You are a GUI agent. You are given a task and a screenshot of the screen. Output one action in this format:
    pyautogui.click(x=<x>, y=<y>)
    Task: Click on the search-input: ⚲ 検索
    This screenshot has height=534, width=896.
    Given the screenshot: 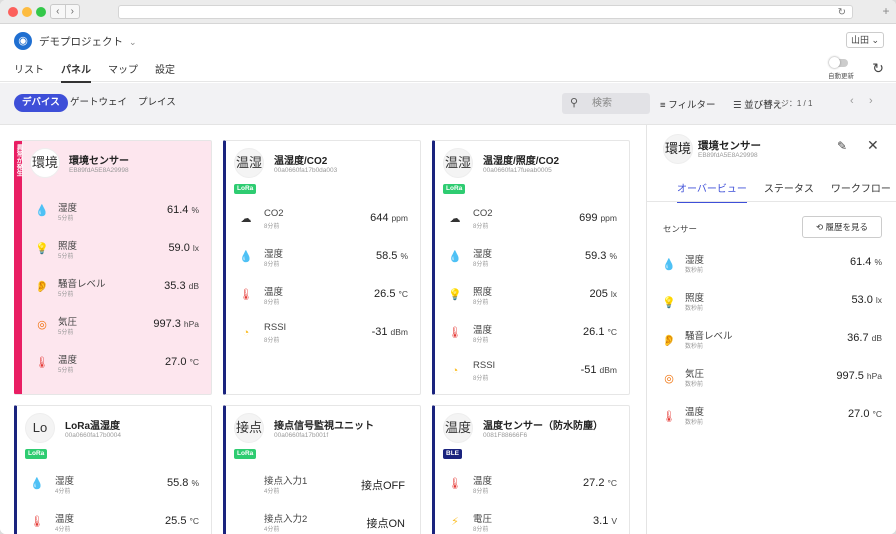 What is the action you would take?
    pyautogui.click(x=606, y=103)
    